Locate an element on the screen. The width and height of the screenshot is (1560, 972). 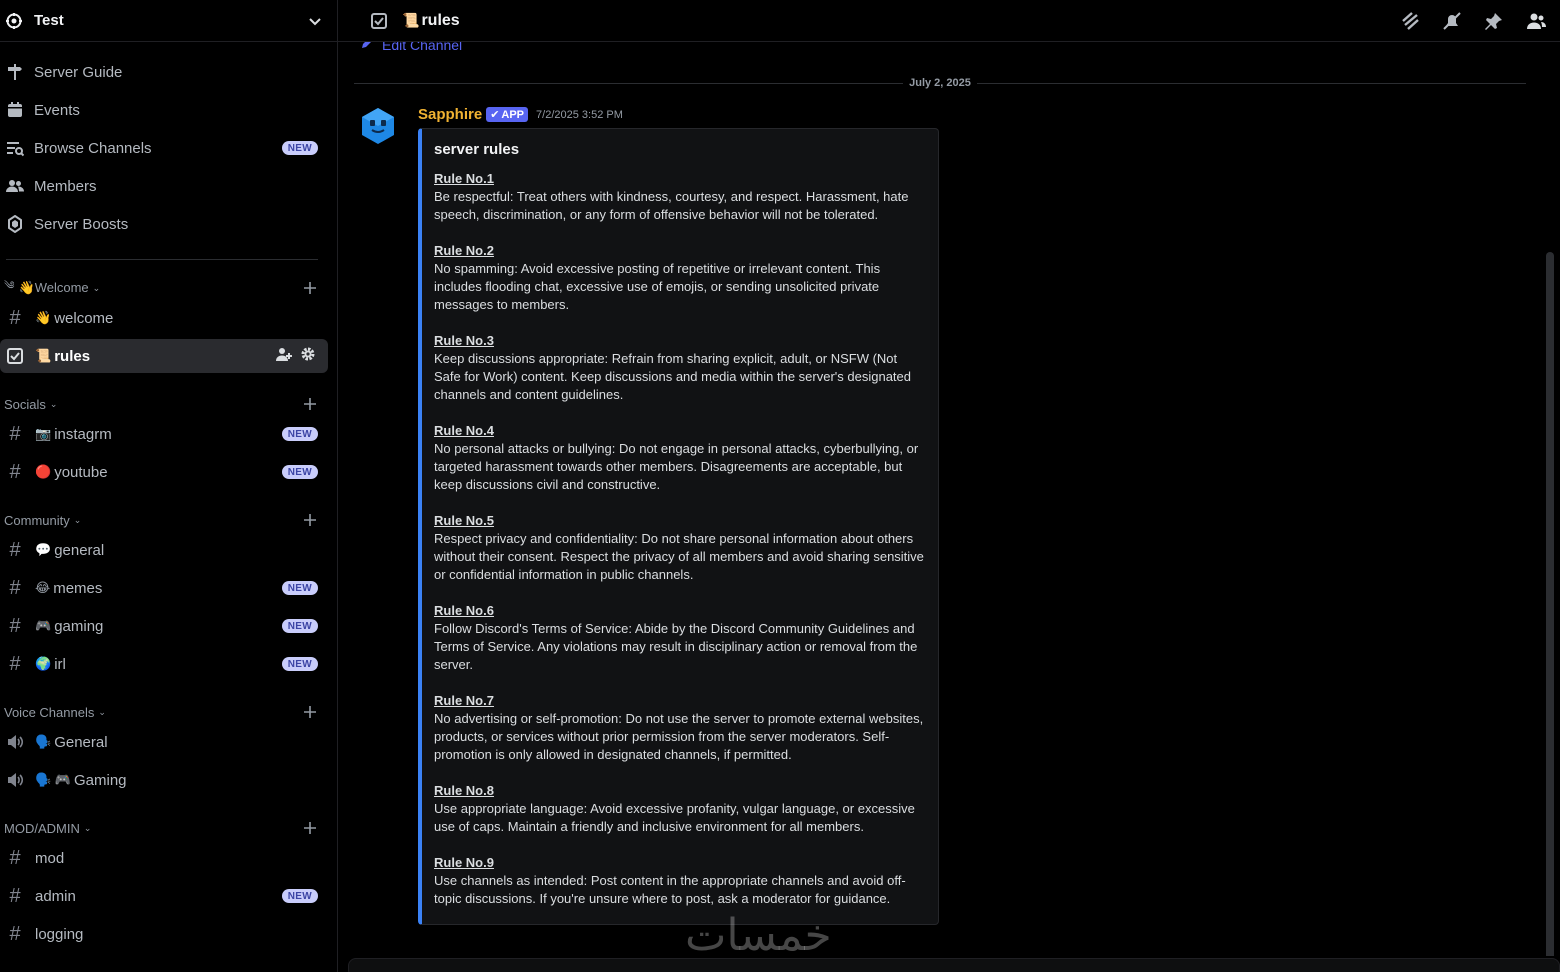
channel-instagrm: # 📷 instagrm NEW is located at coordinates (164, 434).